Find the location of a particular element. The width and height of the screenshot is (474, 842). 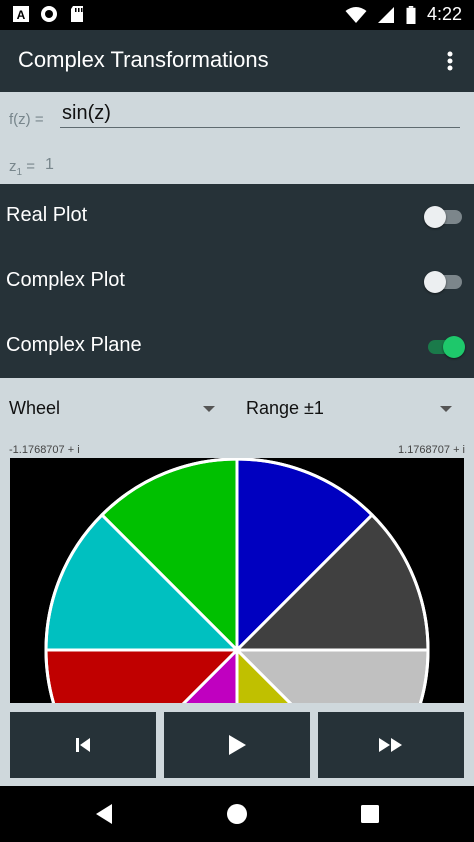

signal-icon is located at coordinates (385, 14).